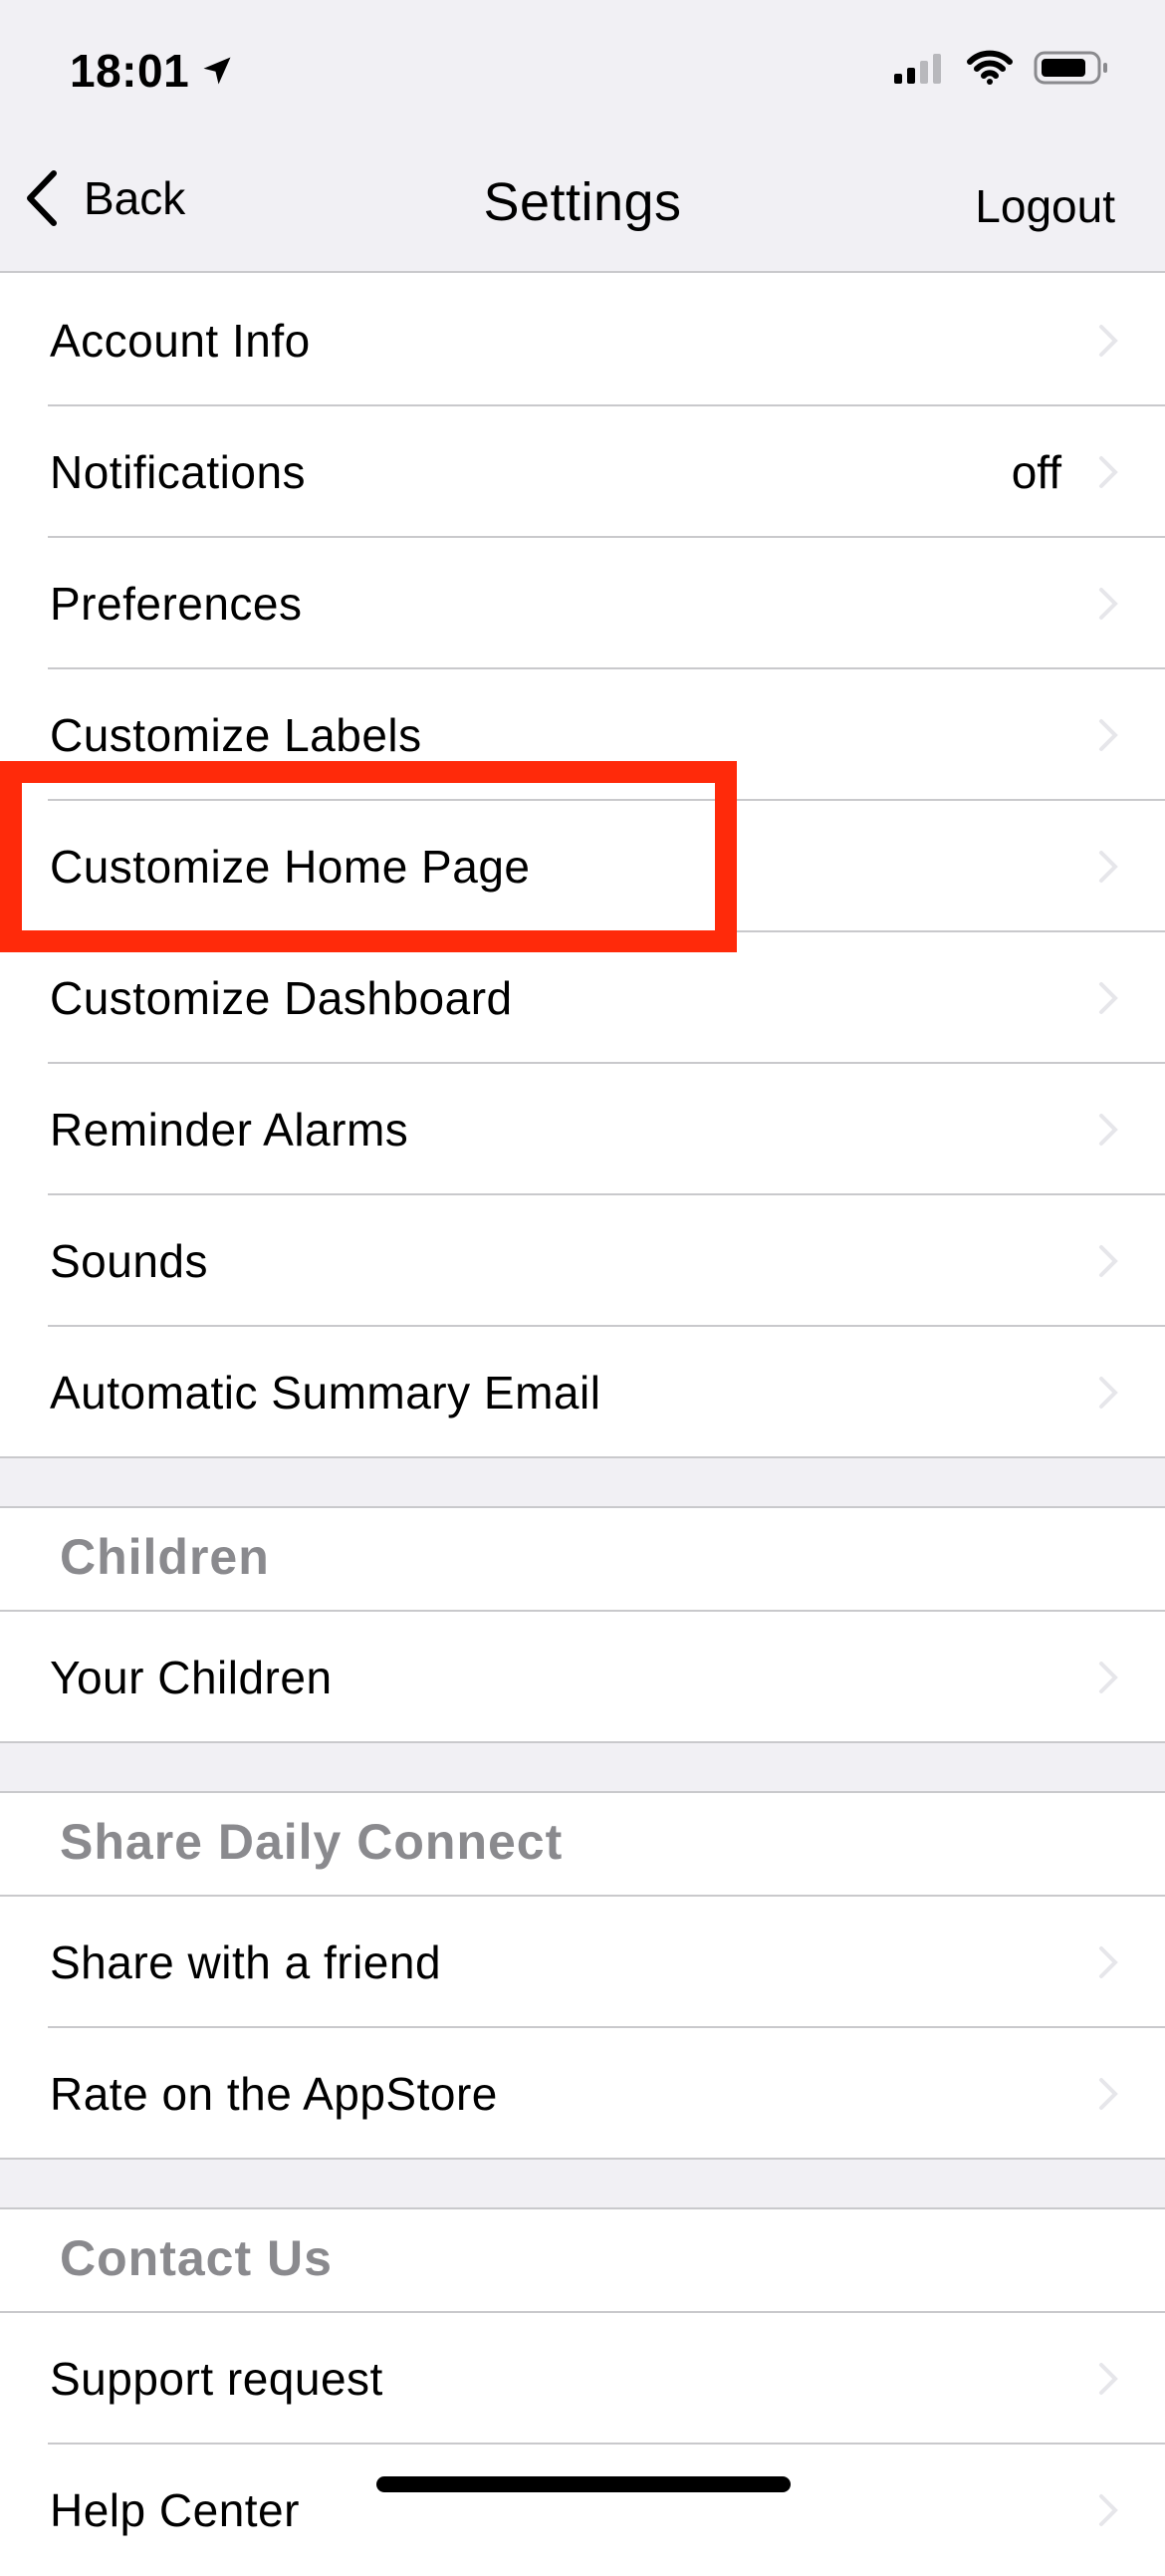 The width and height of the screenshot is (1165, 2576). I want to click on row-notifications: Notifications off, so click(582, 472).